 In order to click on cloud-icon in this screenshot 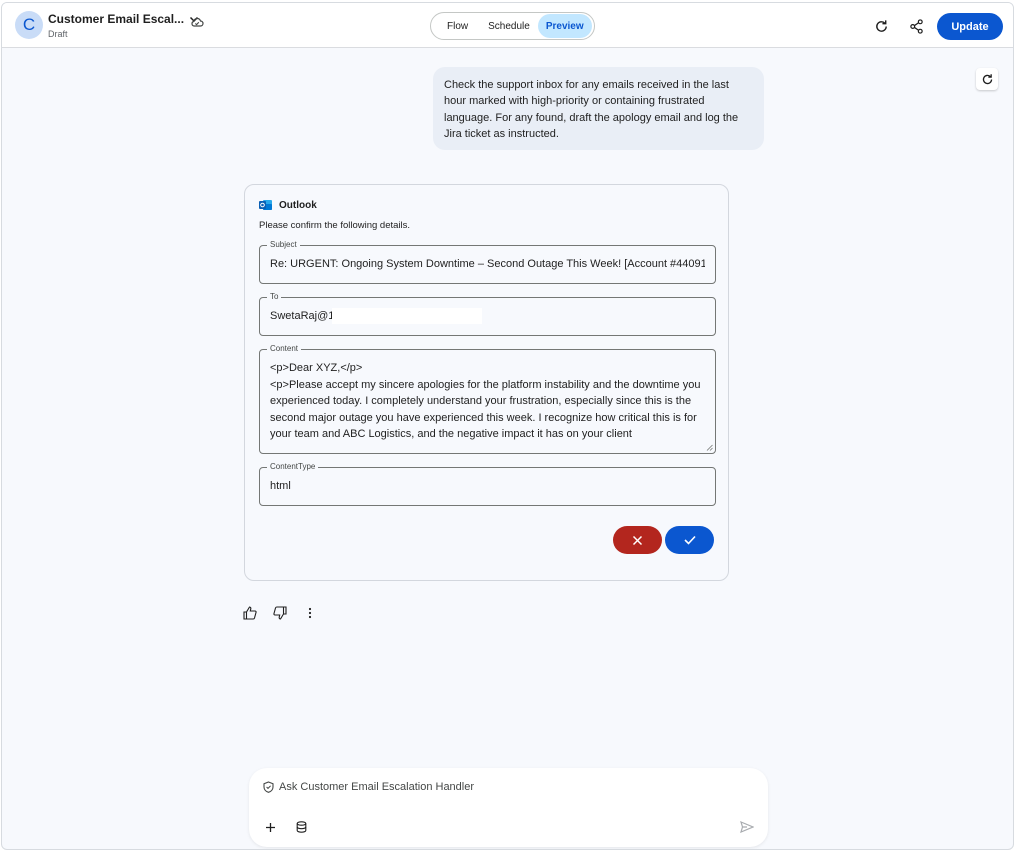, I will do `click(197, 22)`.